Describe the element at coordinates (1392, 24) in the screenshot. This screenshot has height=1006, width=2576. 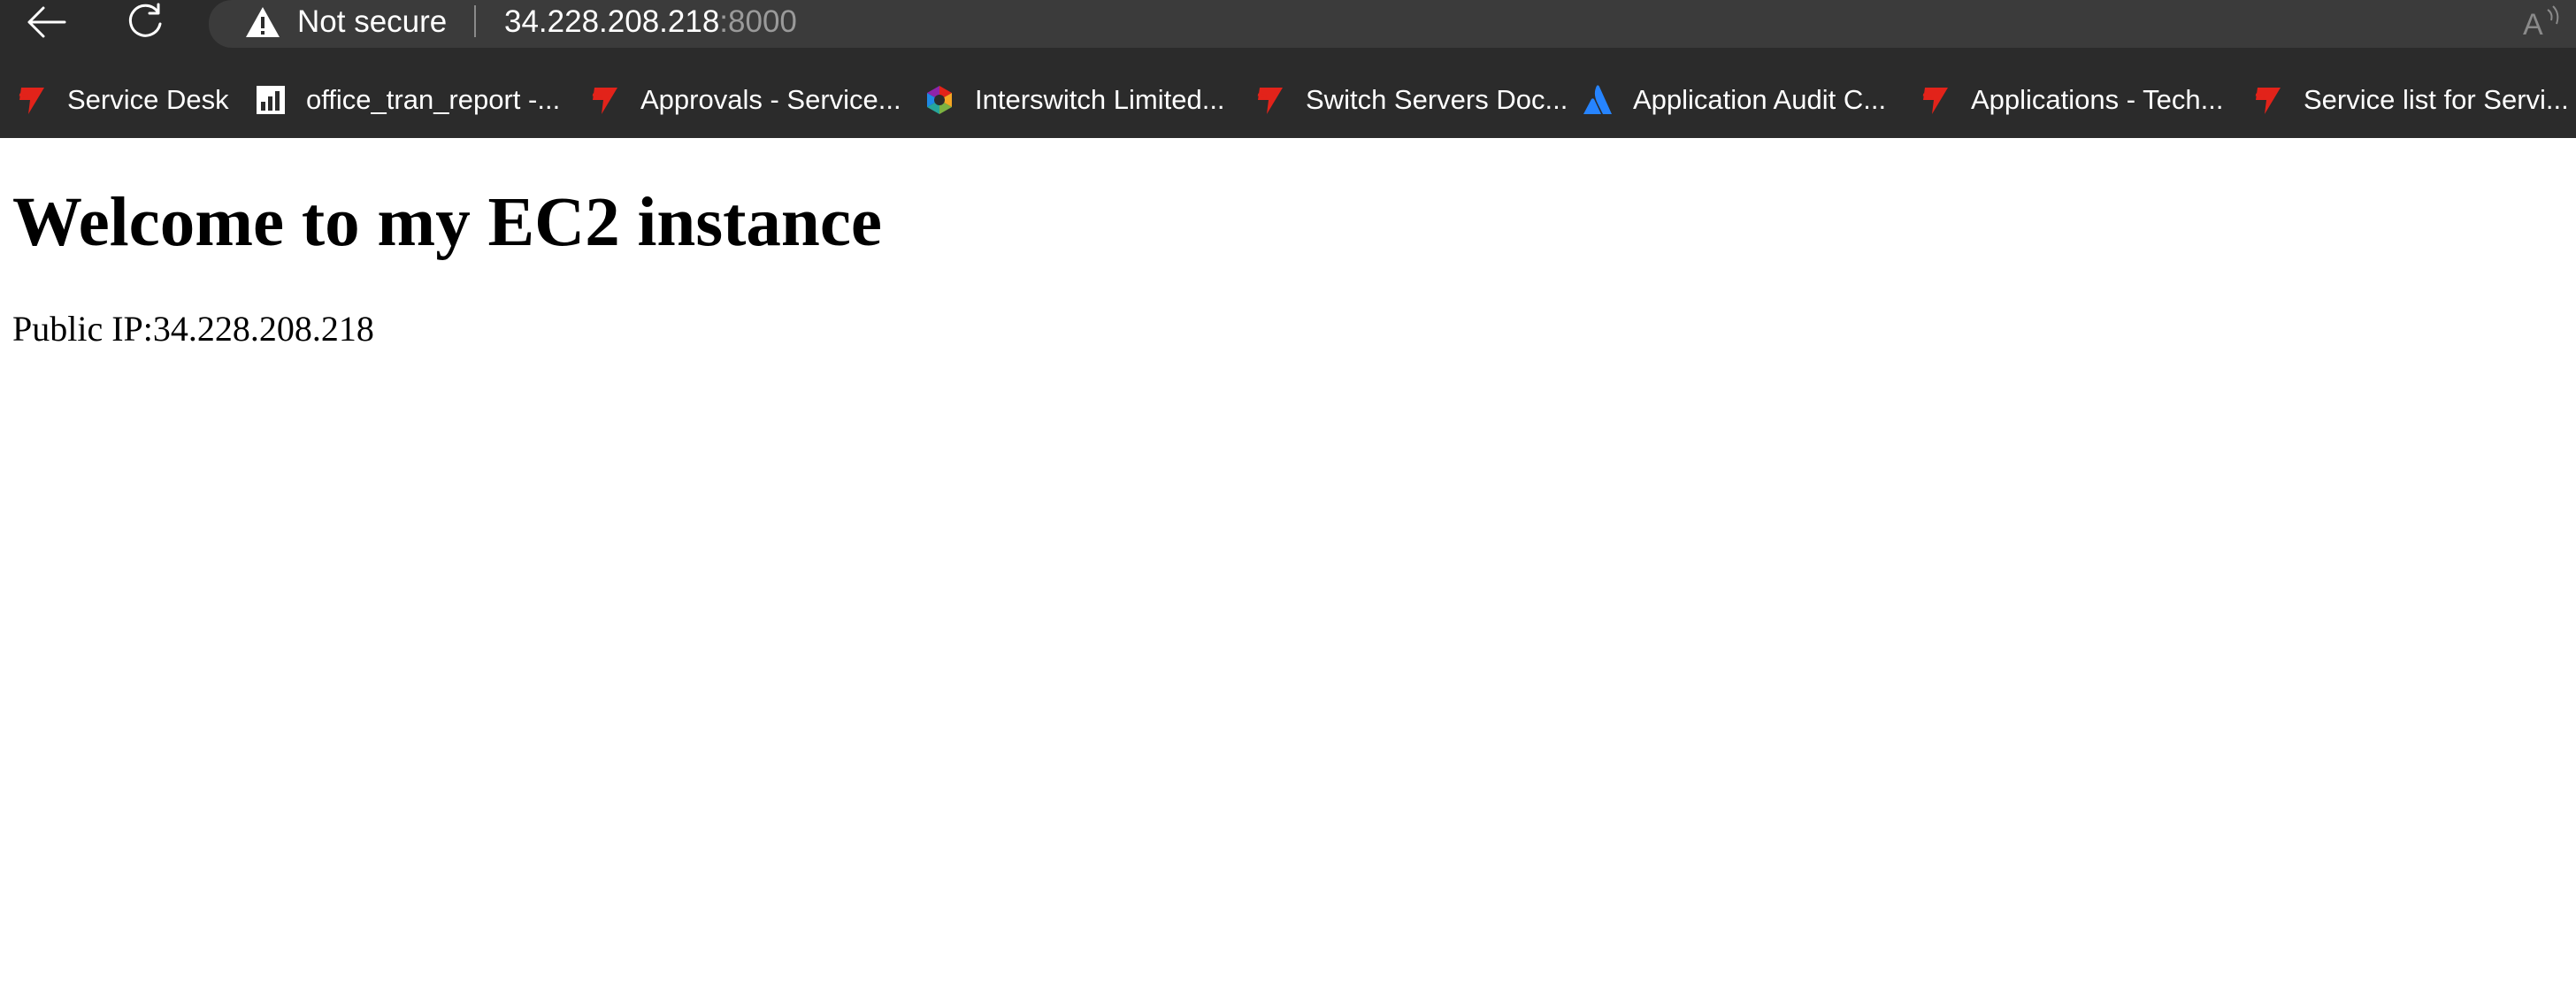
I see `address-bar: Not secure 34.228.208.218:8000 A` at that location.